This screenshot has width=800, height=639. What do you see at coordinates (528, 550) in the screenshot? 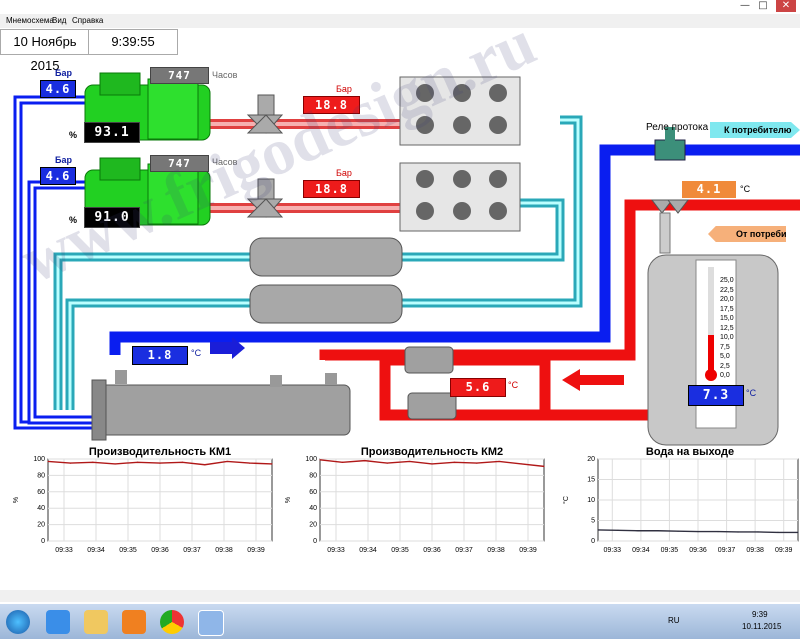
I see `x-tick-label: 09:39` at bounding box center [528, 550].